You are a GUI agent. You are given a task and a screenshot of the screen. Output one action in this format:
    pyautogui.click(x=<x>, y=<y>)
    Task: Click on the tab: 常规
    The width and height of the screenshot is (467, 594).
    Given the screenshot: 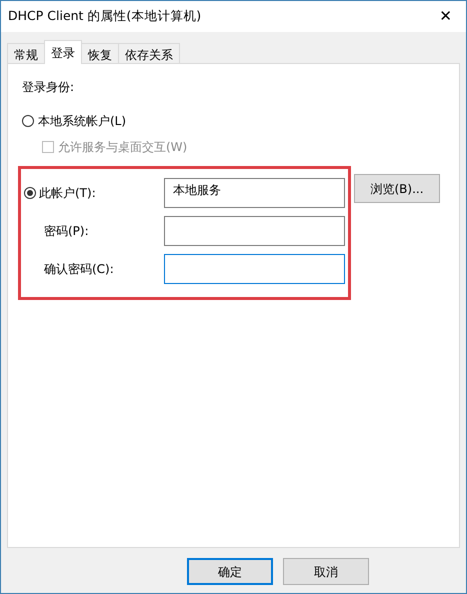 What is the action you would take?
    pyautogui.click(x=26, y=53)
    